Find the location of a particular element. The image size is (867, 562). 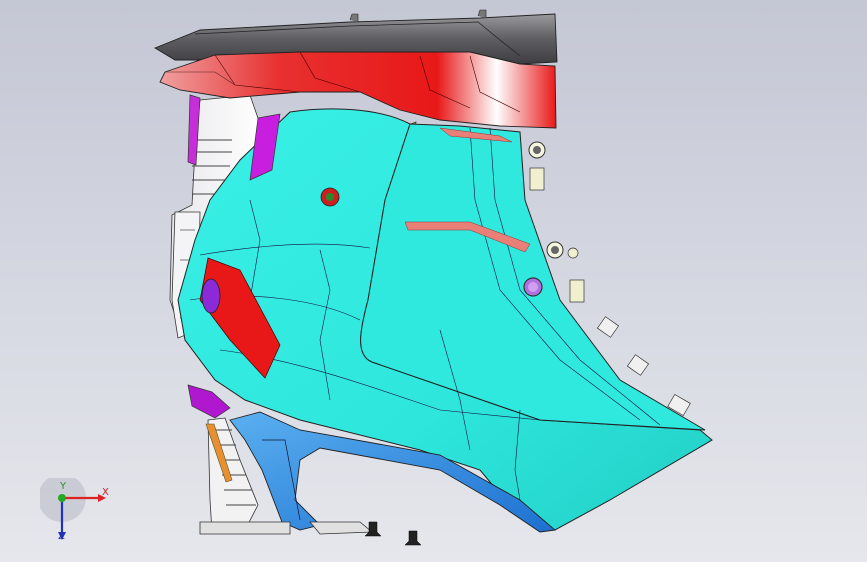

z-axis-label: Z is located at coordinates (61, 536).